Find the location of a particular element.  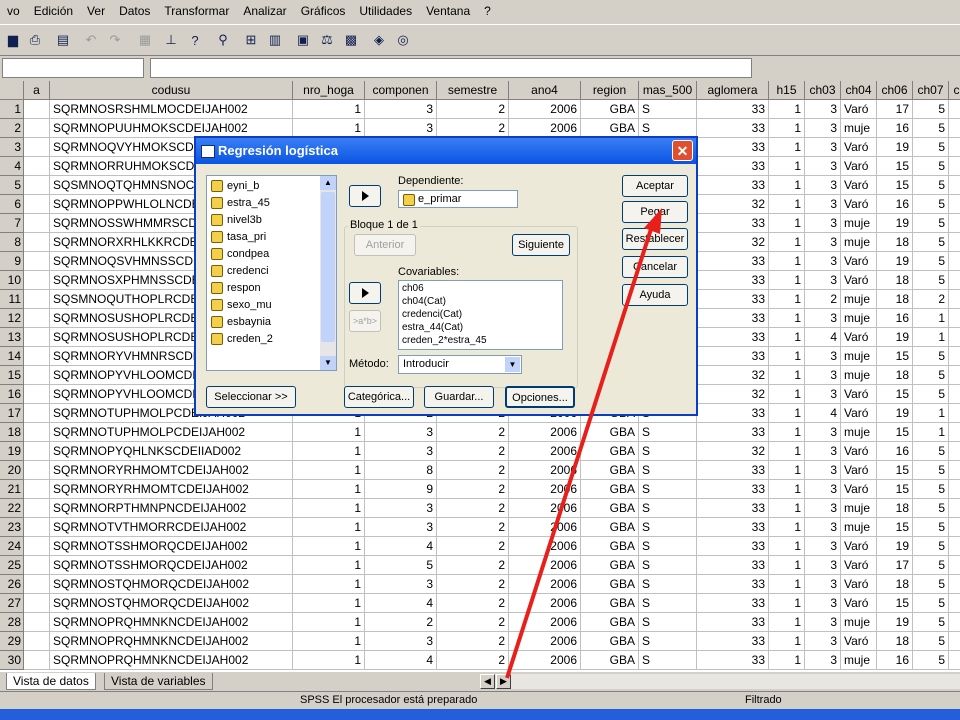

arrow-shaft is located at coordinates (579, 452).